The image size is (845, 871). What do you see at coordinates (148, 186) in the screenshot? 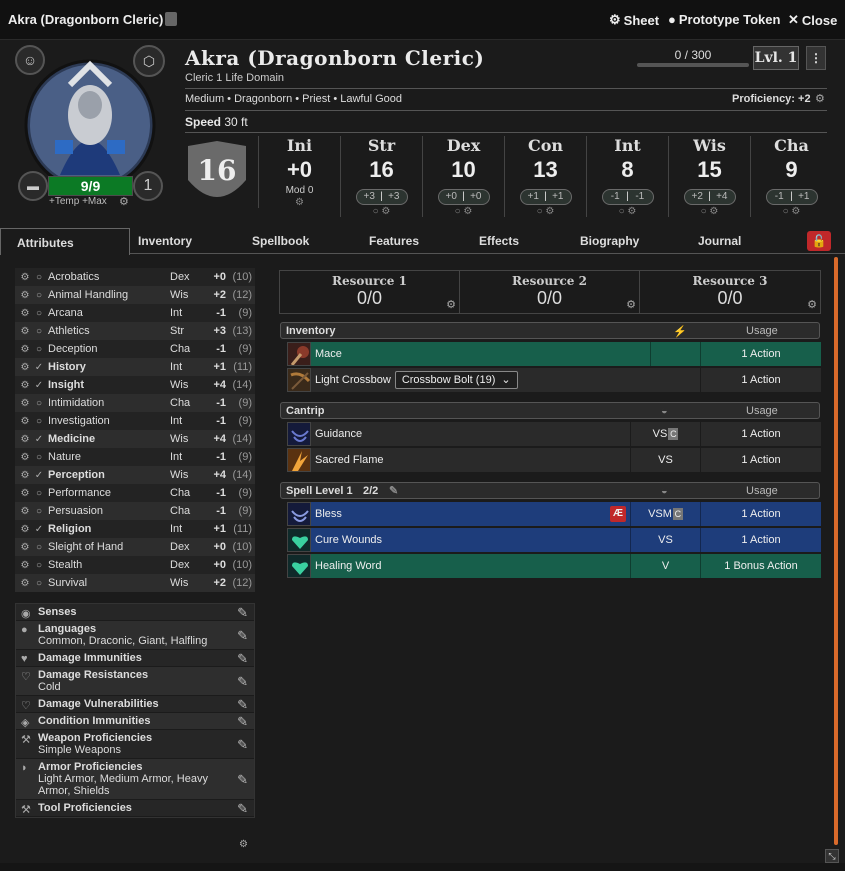
I see `hit-dice: 1` at bounding box center [148, 186].